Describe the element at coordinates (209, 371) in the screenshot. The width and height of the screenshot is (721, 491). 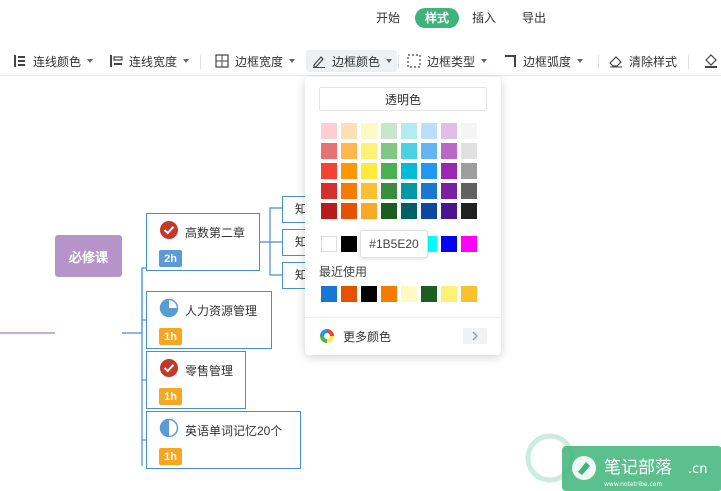
I see `branch-title: 零售管理` at that location.